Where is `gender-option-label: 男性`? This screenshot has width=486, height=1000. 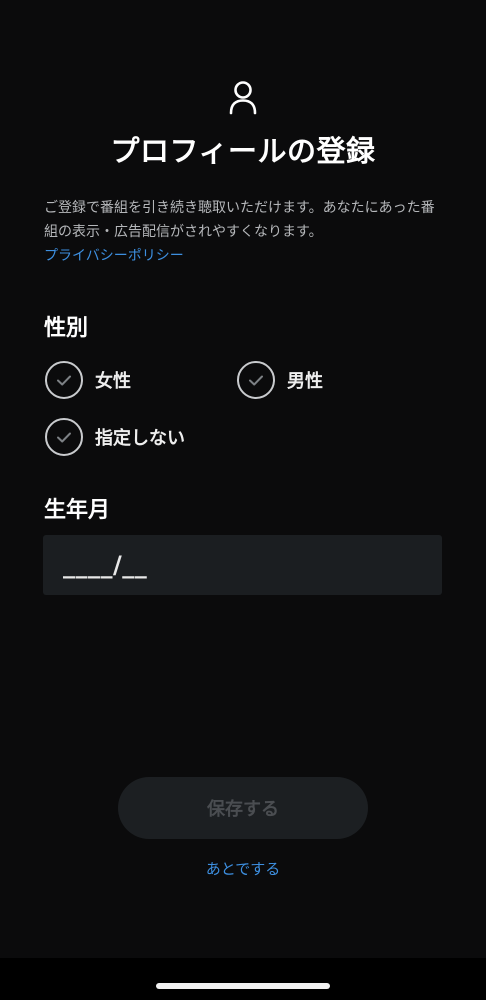
gender-option-label: 男性 is located at coordinates (305, 381).